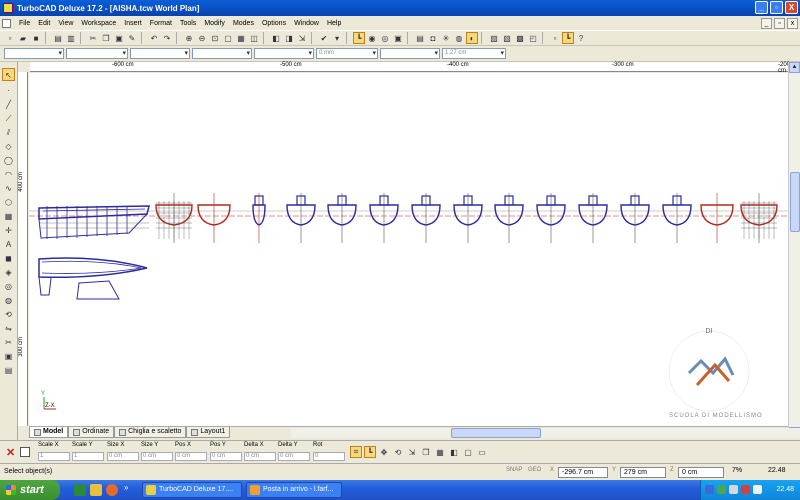 The height and width of the screenshot is (500, 800). Describe the element at coordinates (112, 490) in the screenshot. I see `quicklaunch-browser-icon` at that location.